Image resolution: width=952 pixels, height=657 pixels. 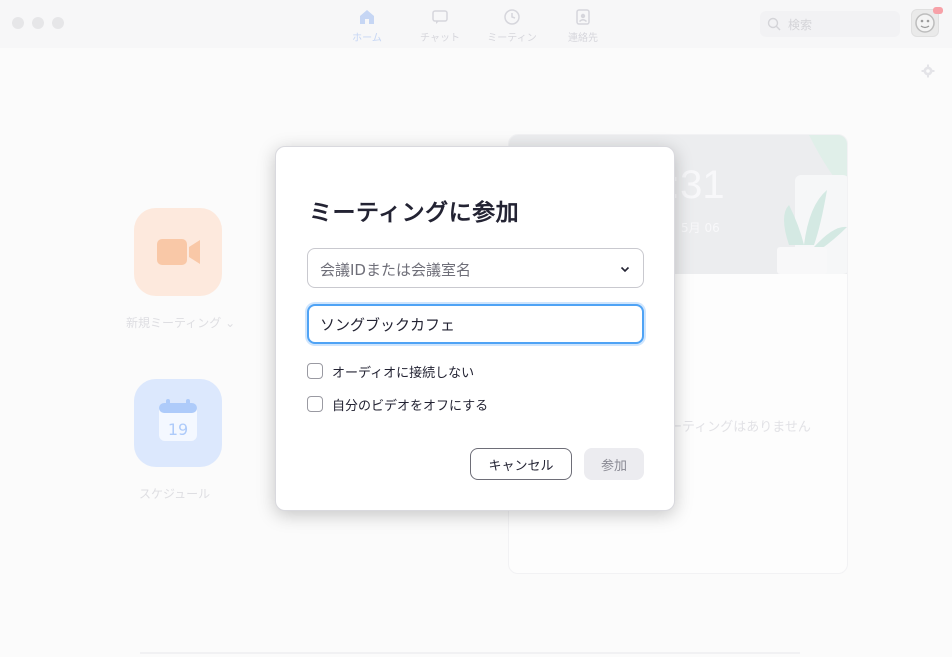 I want to click on home-icon, so click(x=367, y=17).